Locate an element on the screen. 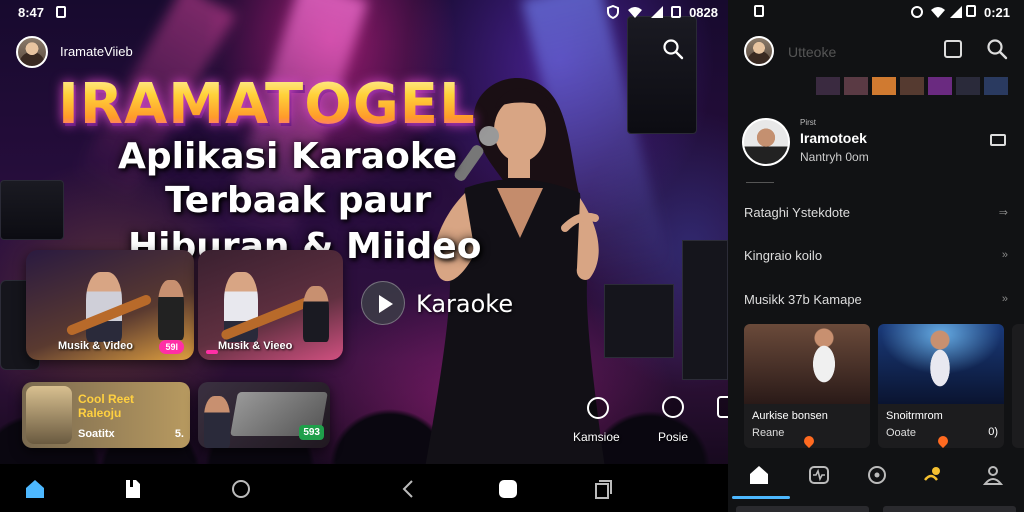  play-label: Karaoke is located at coordinates (464, 304).